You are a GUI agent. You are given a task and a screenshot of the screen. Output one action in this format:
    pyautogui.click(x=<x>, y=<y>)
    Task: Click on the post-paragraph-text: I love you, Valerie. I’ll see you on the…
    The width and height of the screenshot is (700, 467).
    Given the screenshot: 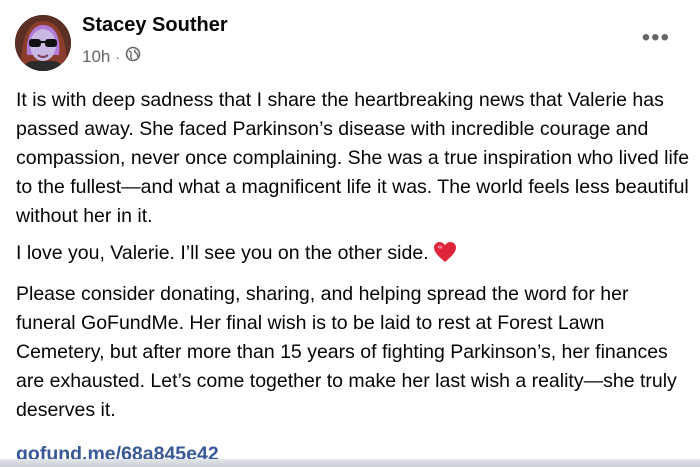 What is the action you would take?
    pyautogui.click(x=222, y=253)
    